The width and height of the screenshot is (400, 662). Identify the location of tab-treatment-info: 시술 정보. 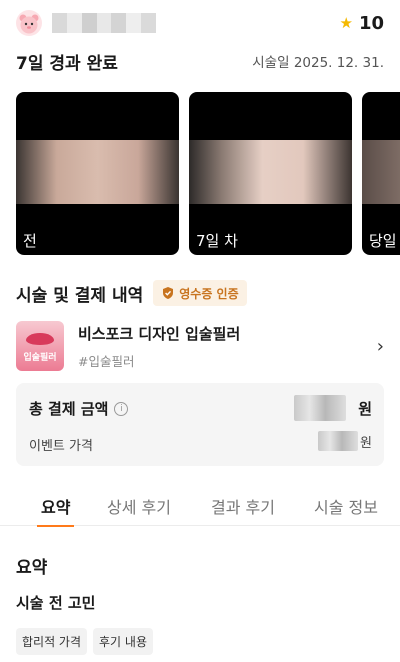
(346, 508).